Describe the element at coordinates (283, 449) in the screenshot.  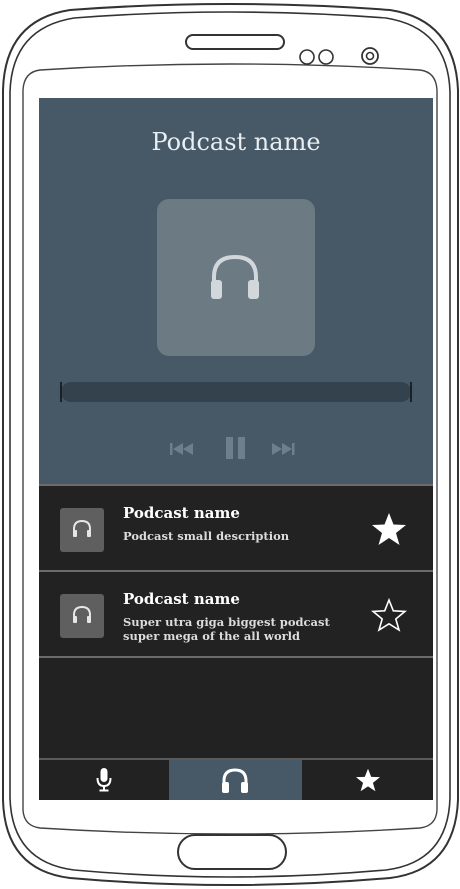
I see `next-icon` at that location.